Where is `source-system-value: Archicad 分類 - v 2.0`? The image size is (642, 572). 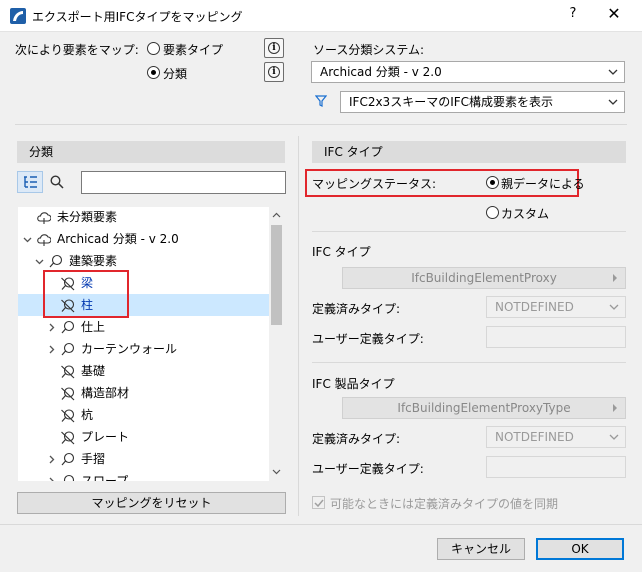
source-system-value: Archicad 分類 - v 2.0 is located at coordinates (381, 72).